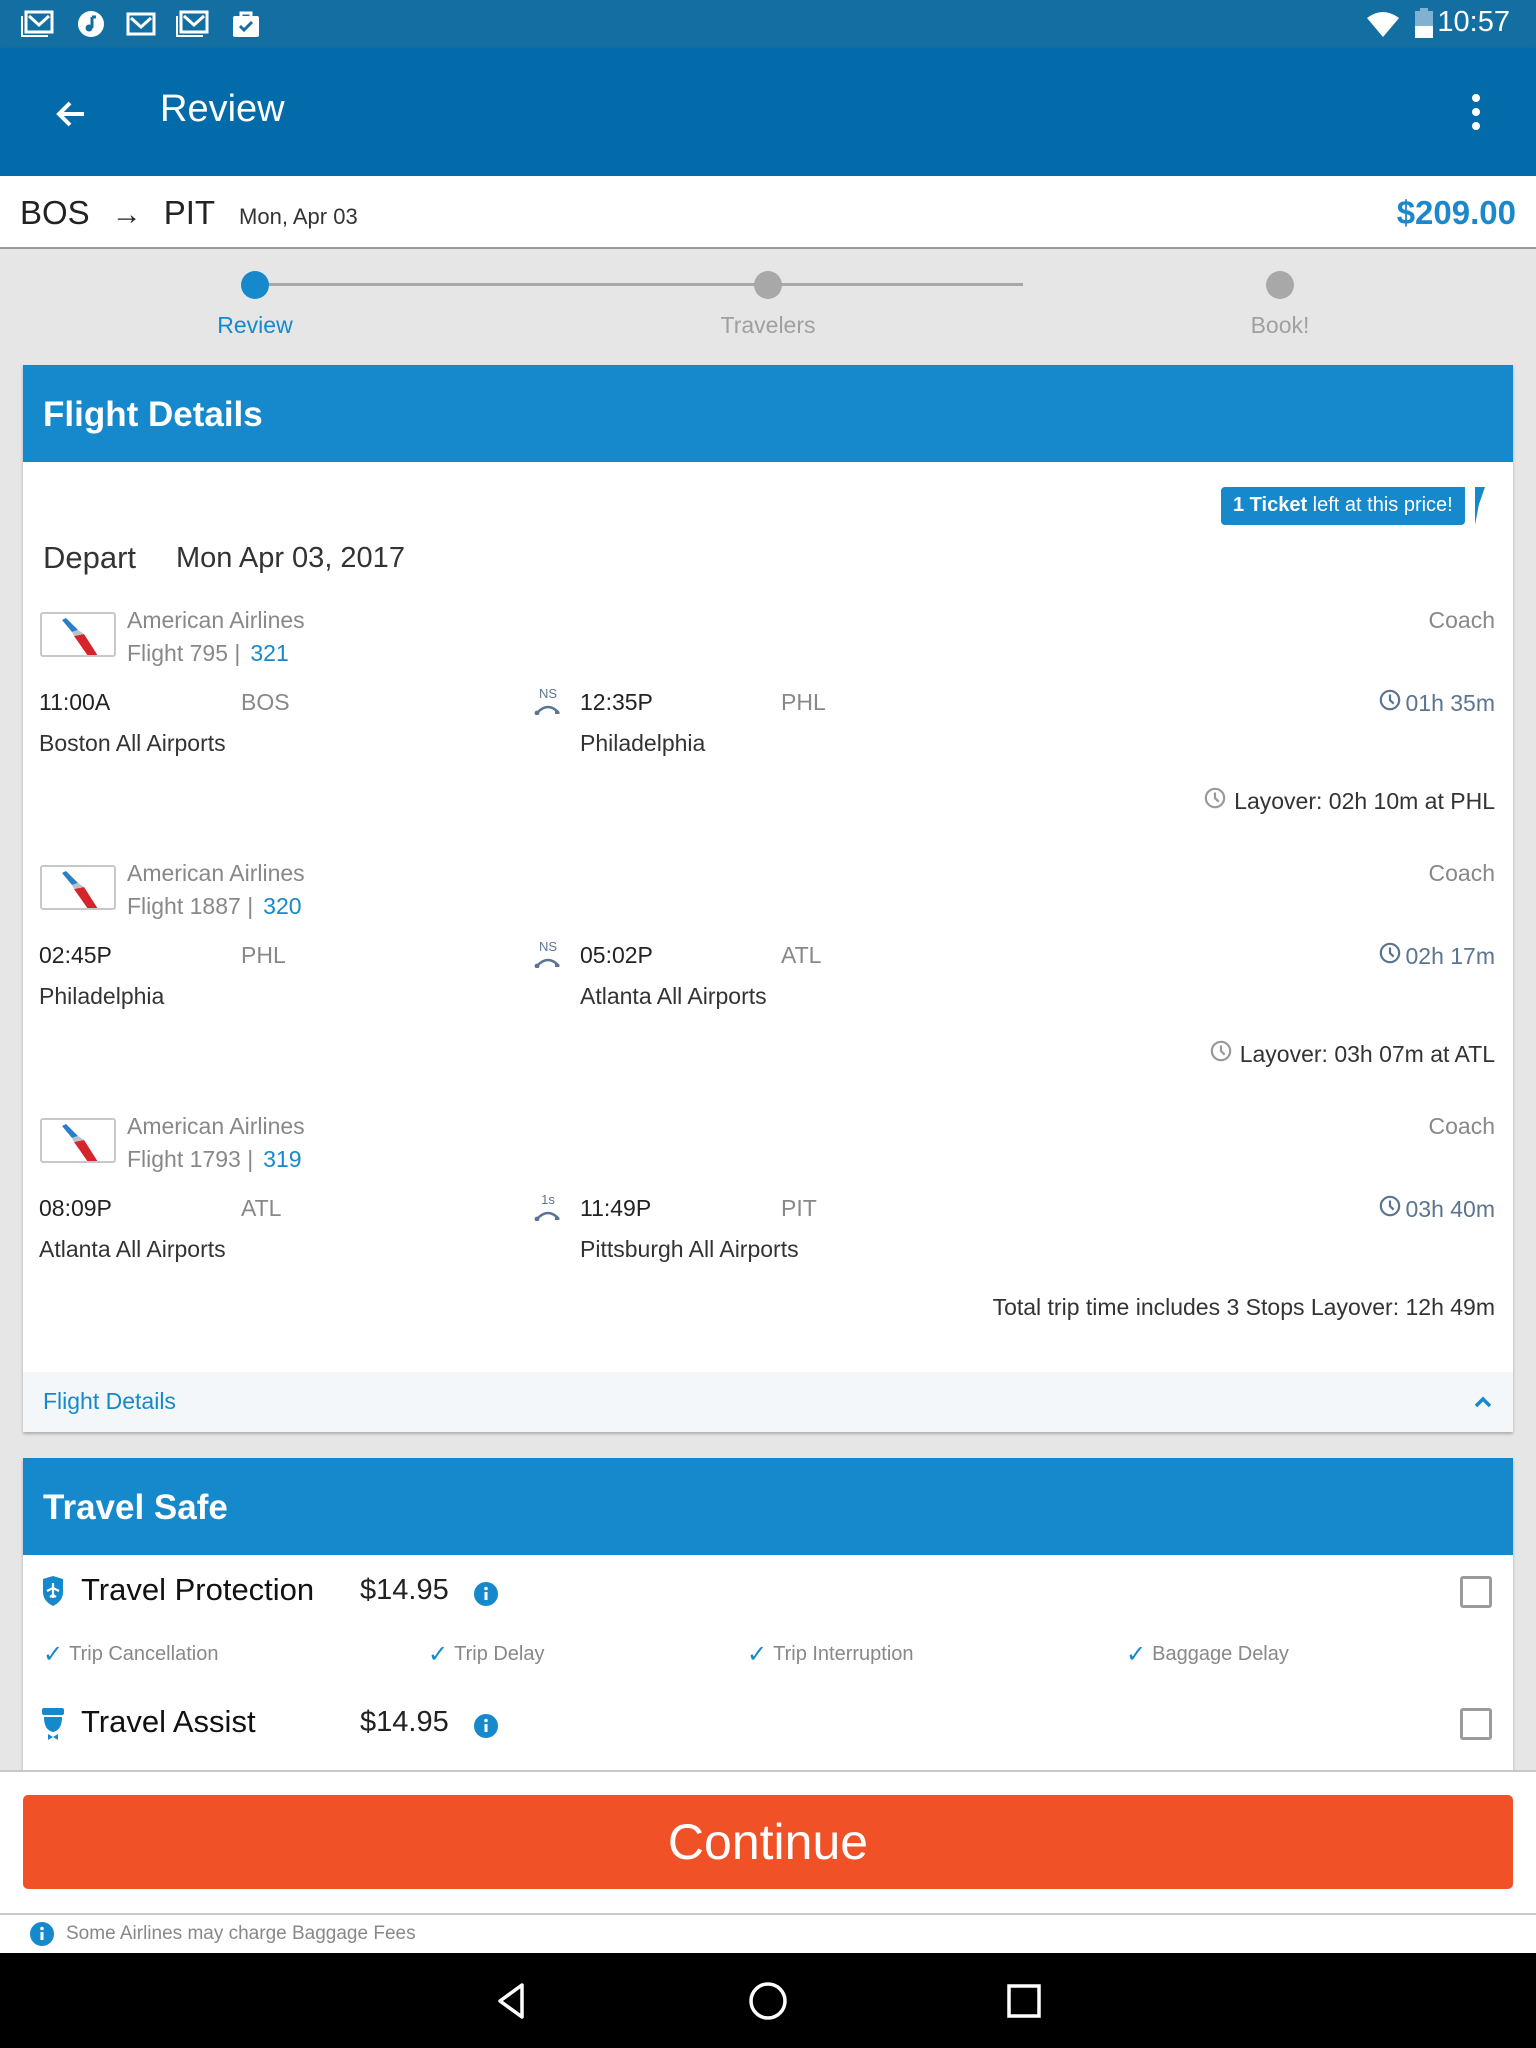  I want to click on travel-assist-checkbox, so click(1476, 1724).